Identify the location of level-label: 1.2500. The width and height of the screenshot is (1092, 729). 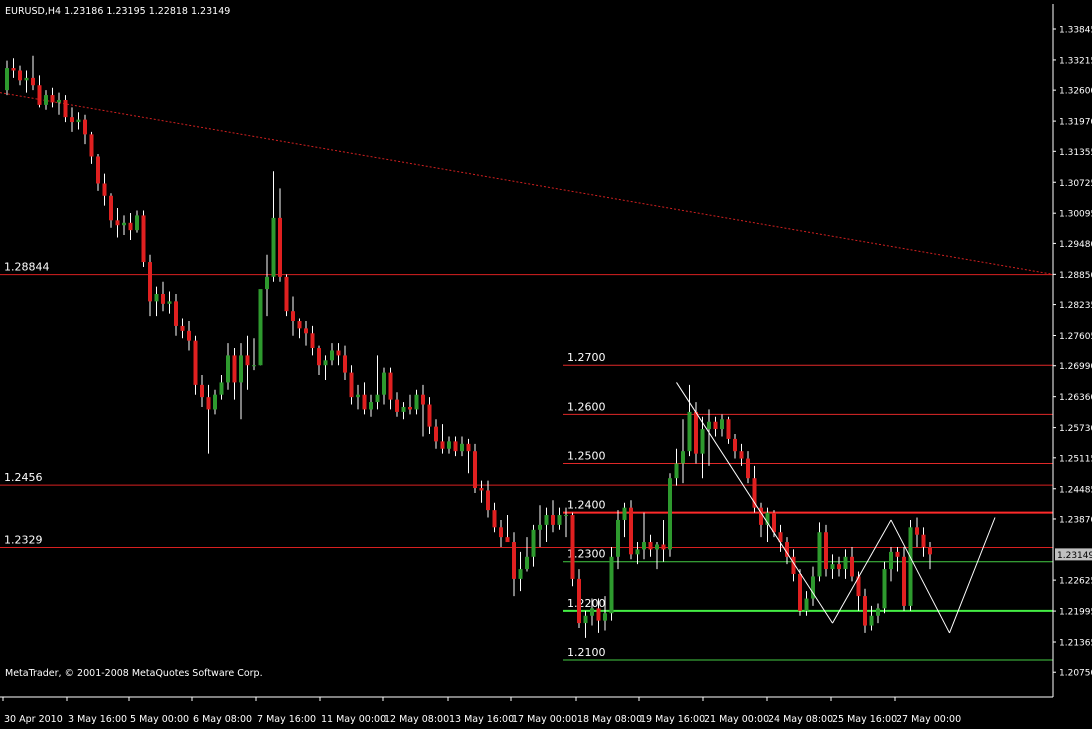
(586, 455).